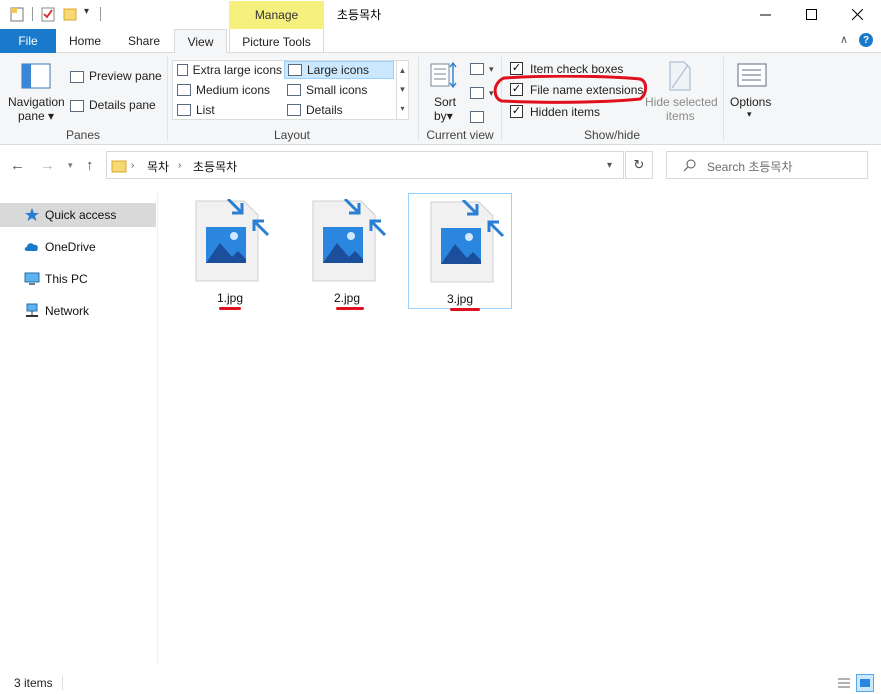  What do you see at coordinates (752, 75) in the screenshot?
I see `options-icon` at bounding box center [752, 75].